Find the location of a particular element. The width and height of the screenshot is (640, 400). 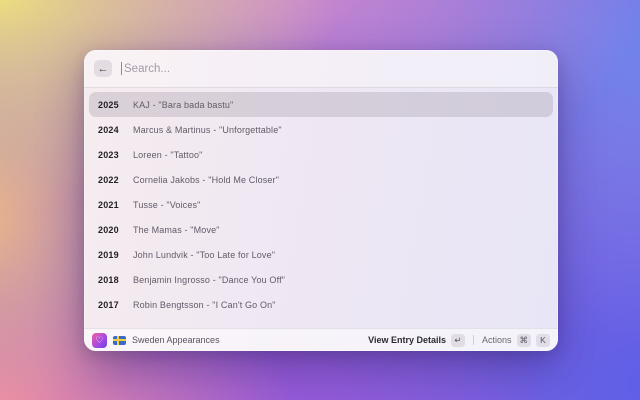

list-item: 2025 KAJ - "Bara bada bastu" is located at coordinates (321, 104).